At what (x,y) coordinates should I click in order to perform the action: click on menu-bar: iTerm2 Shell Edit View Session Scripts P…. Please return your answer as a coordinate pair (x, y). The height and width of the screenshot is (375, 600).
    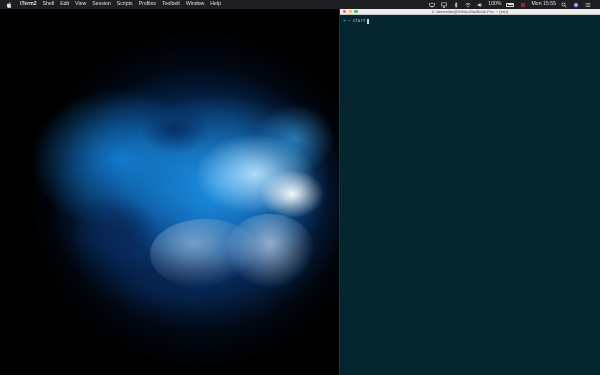
    Looking at the image, I should click on (300, 4).